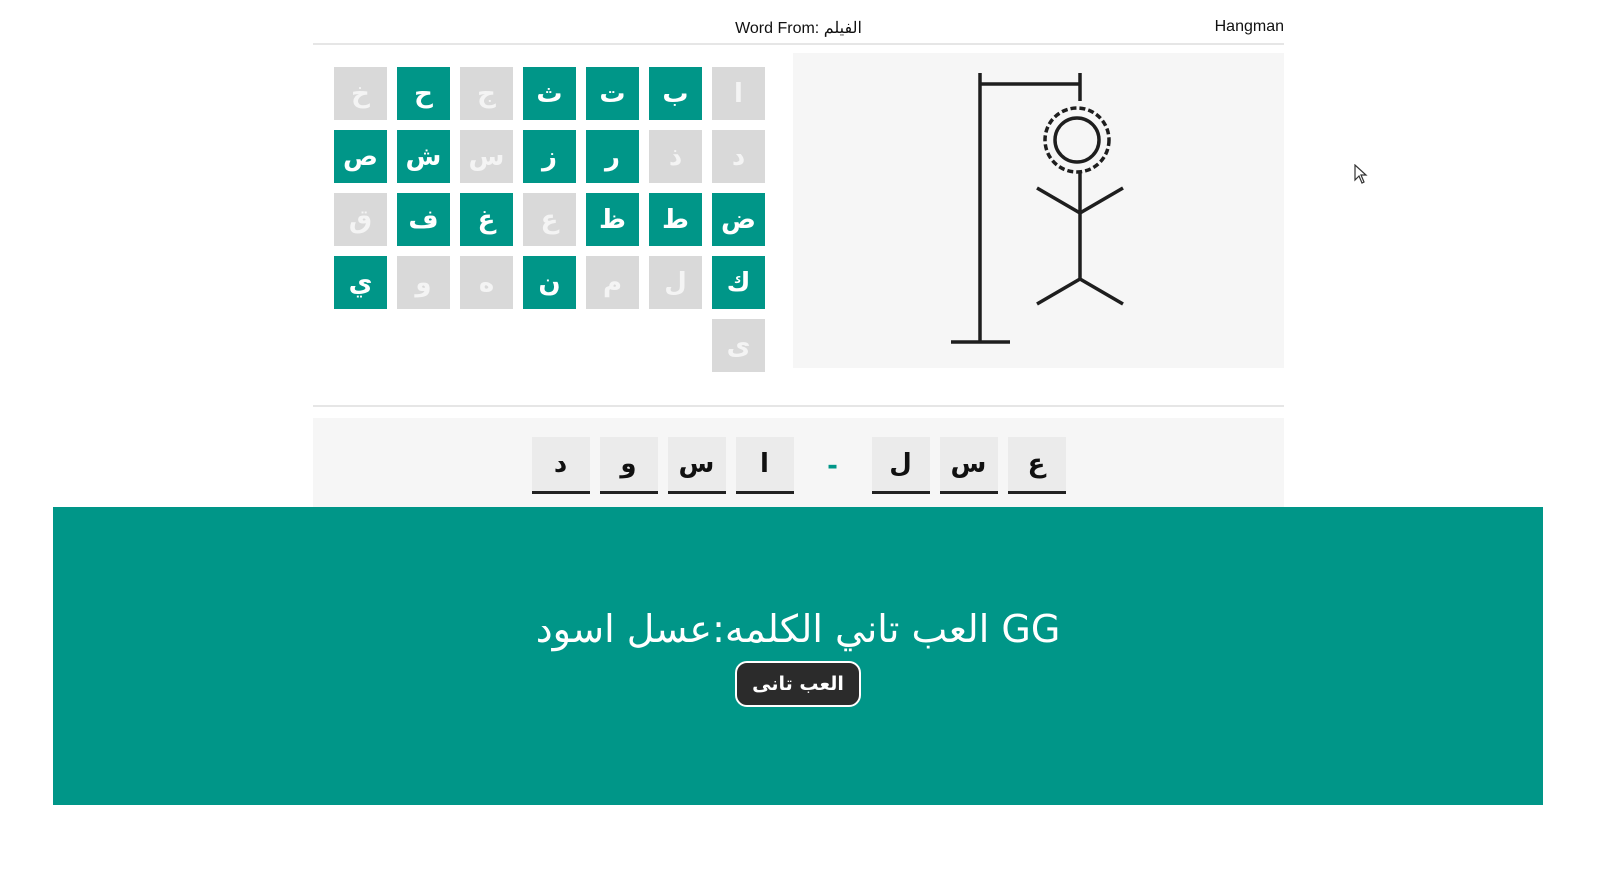 The image size is (1615, 882). What do you see at coordinates (612, 156) in the screenshot?
I see `letter-key: ر` at bounding box center [612, 156].